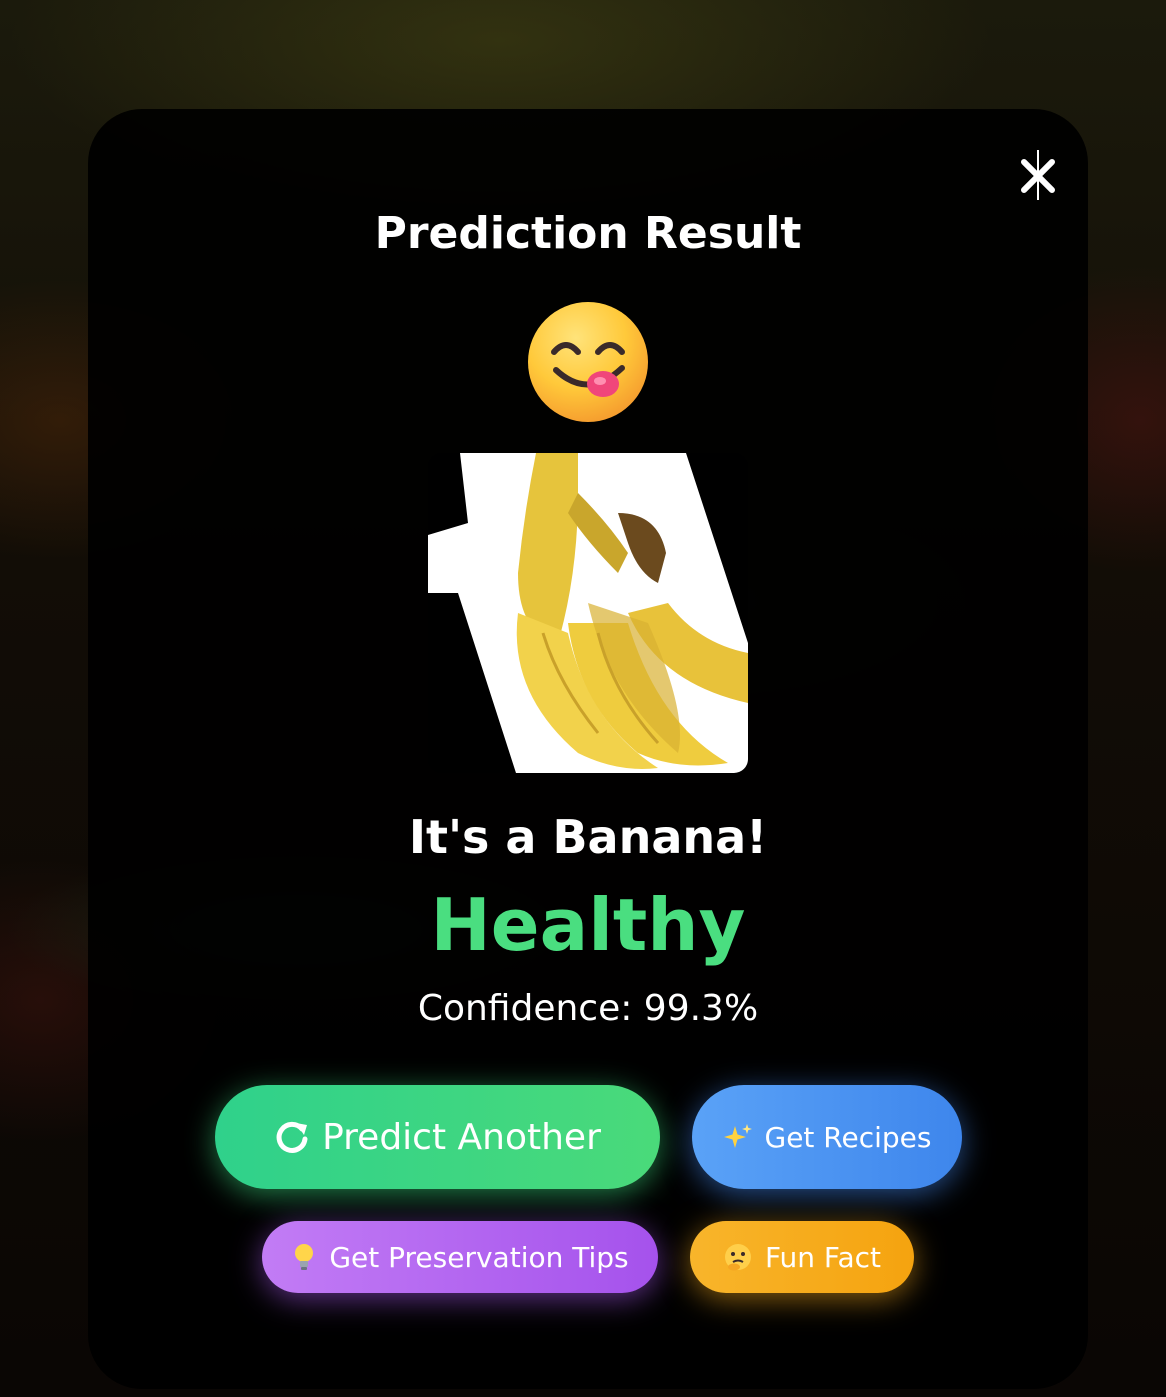 Image resolution: width=1166 pixels, height=1397 pixels. I want to click on get-preservation-tips-label: Get Preservation Tips, so click(479, 1257).